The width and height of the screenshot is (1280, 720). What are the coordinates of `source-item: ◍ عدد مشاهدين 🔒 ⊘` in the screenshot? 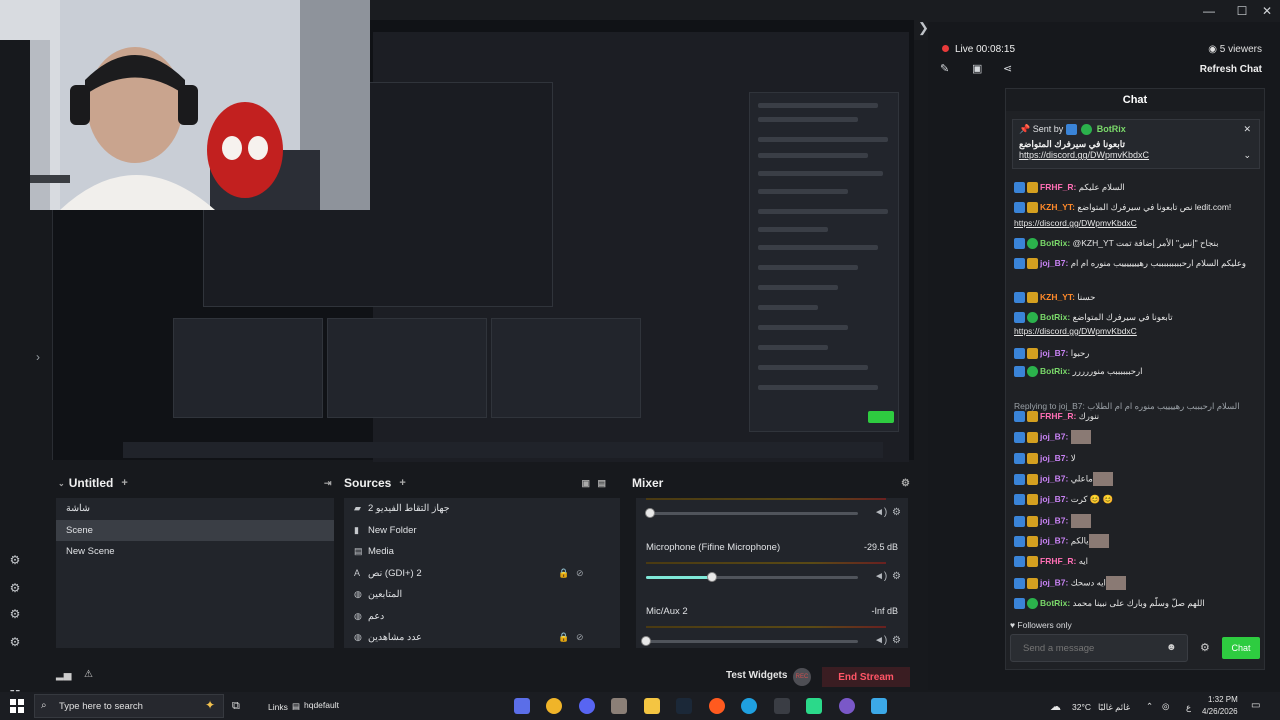 It's located at (482, 638).